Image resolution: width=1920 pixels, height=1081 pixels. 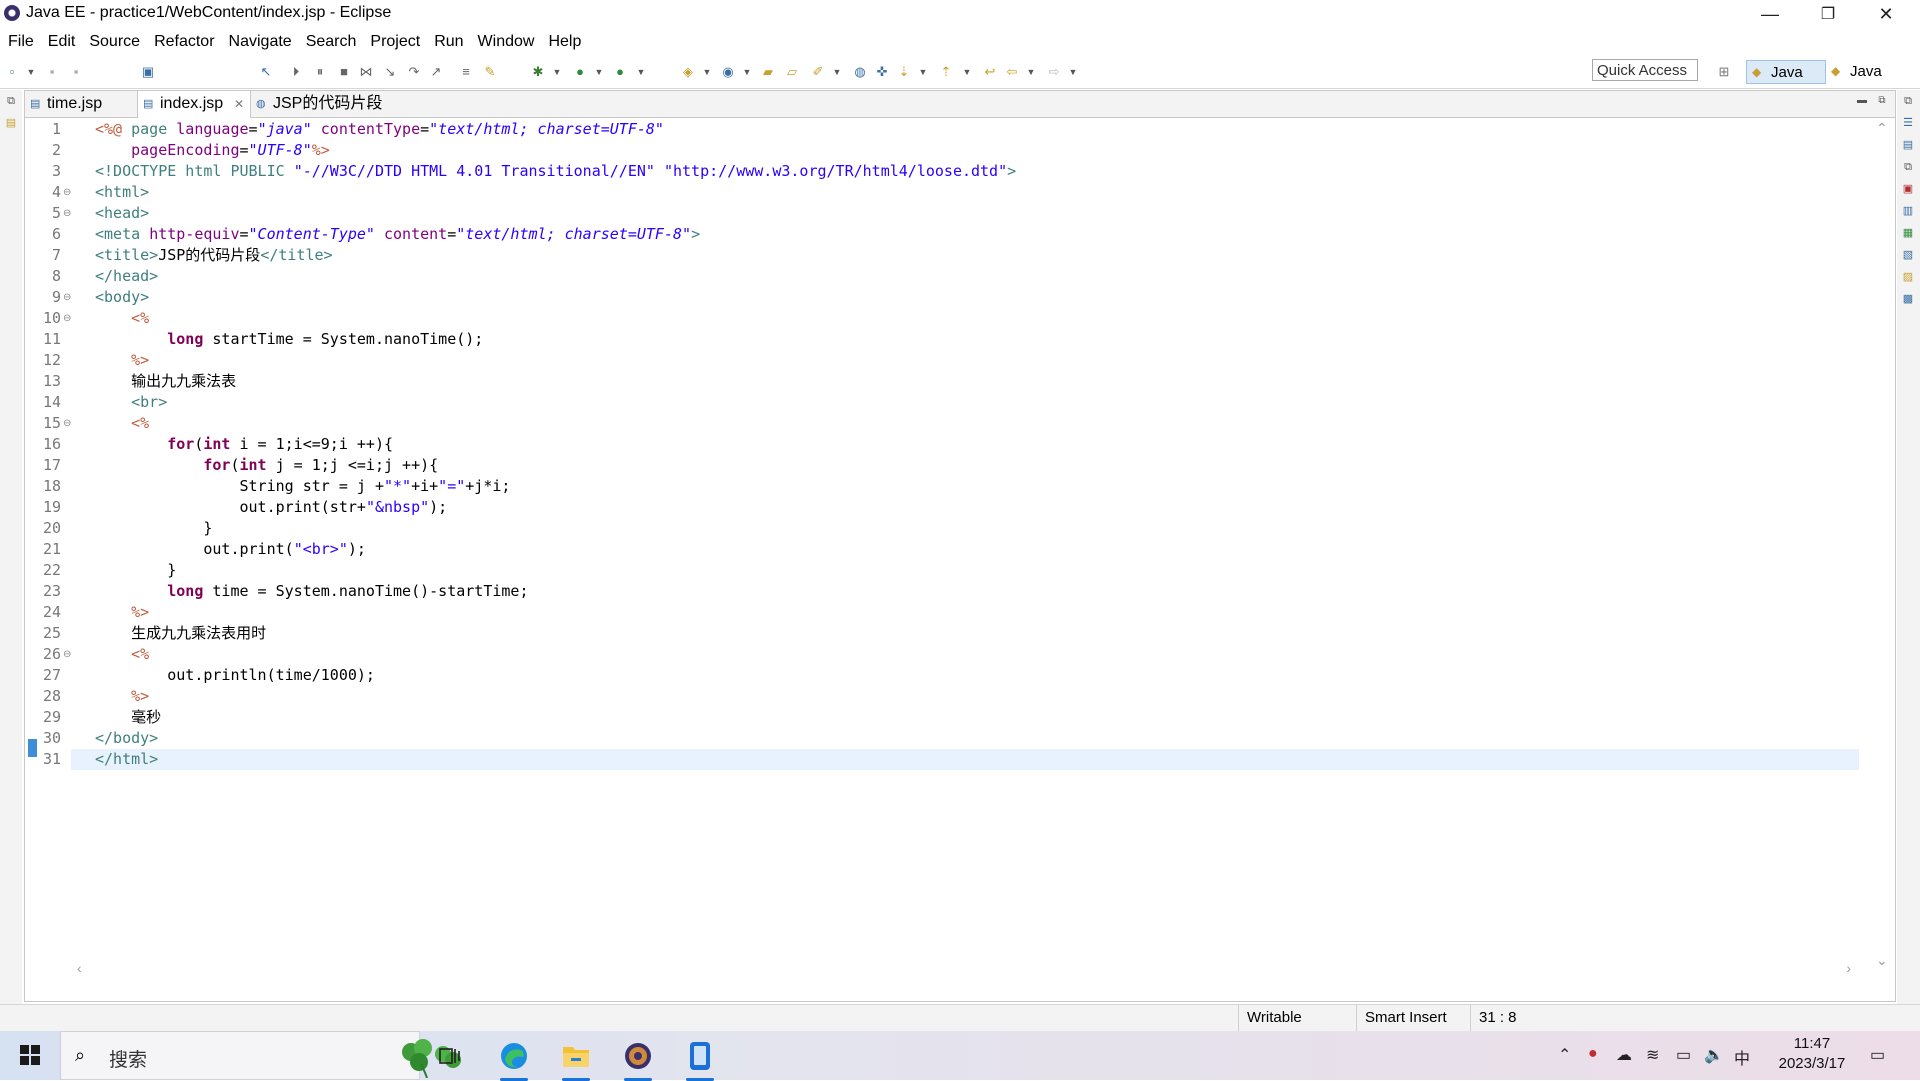 What do you see at coordinates (1683, 1055) in the screenshot?
I see `battery-icon: ▭` at bounding box center [1683, 1055].